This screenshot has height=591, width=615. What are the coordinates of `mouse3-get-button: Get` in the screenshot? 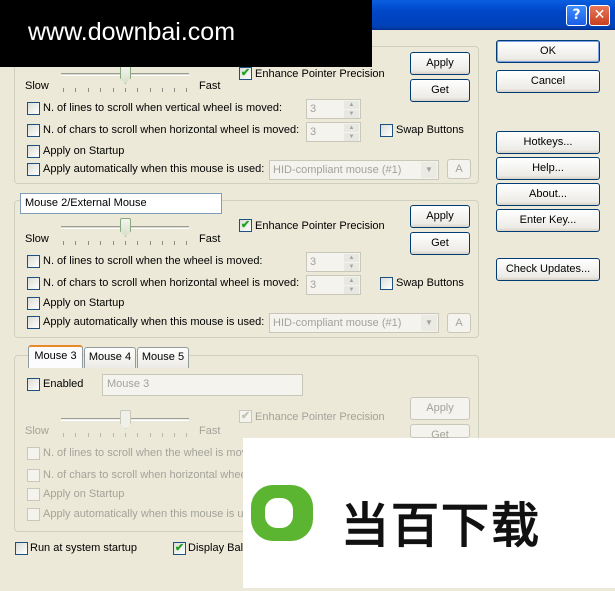 It's located at (440, 432).